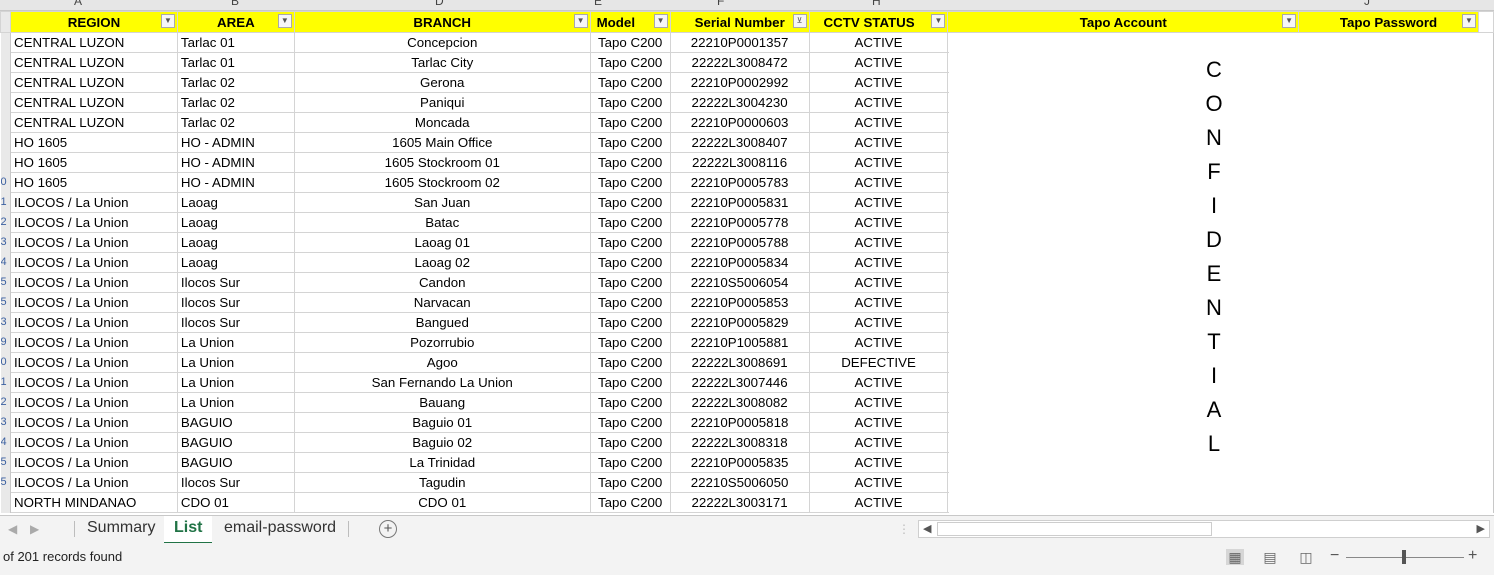 This screenshot has height=575, width=1494. Describe the element at coordinates (739, 82) in the screenshot. I see `cell-serial-number: 22210P0002992` at that location.